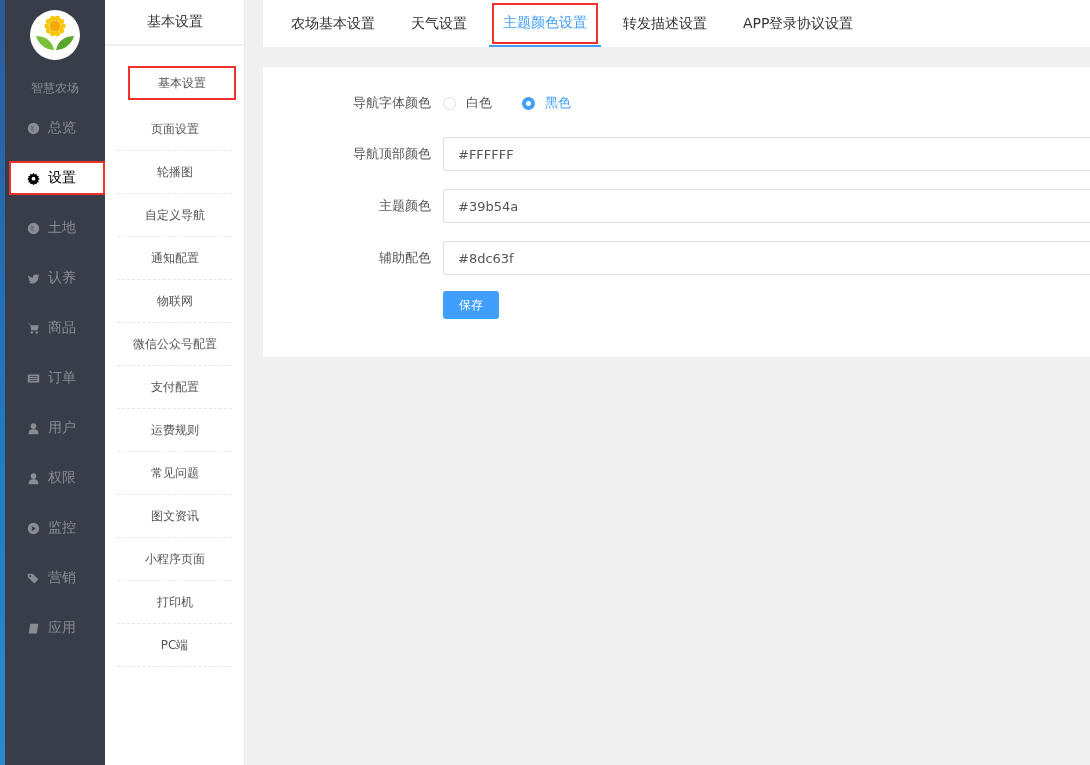 This screenshot has width=1090, height=765. Describe the element at coordinates (174, 645) in the screenshot. I see `submenu-item: PC端` at that location.